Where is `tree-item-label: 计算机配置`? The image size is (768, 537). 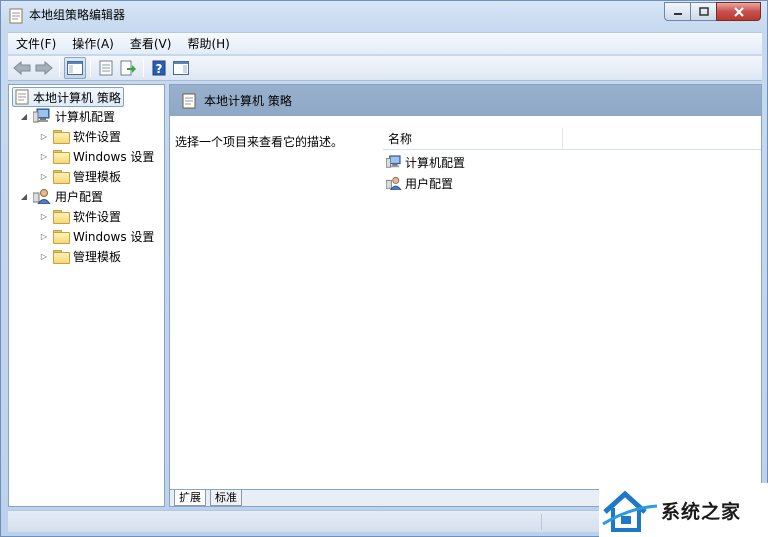
tree-item-label: 计算机配置 is located at coordinates (85, 116).